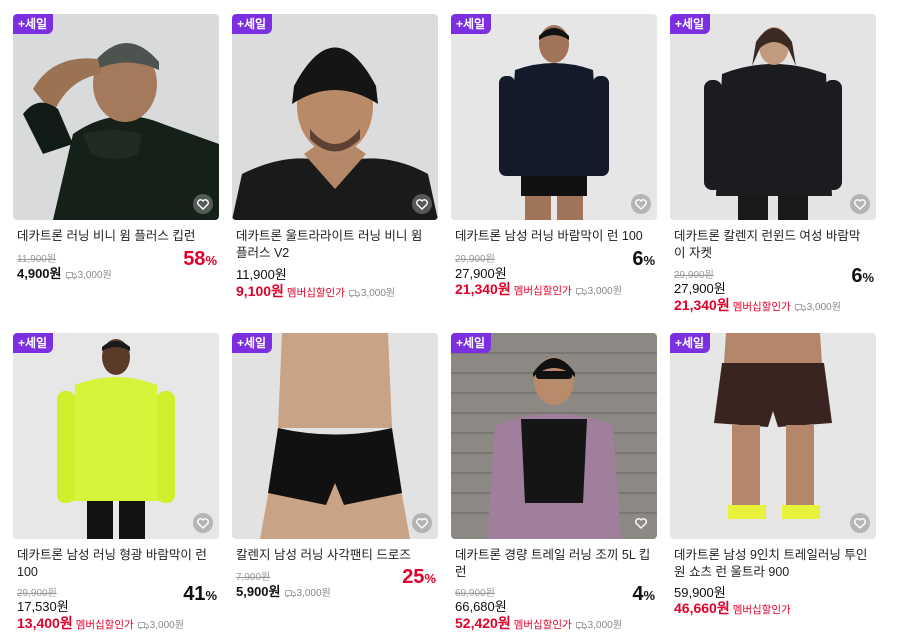  I want to click on member-price: 9,100원 멤버십할인가 3,000원, so click(316, 291).